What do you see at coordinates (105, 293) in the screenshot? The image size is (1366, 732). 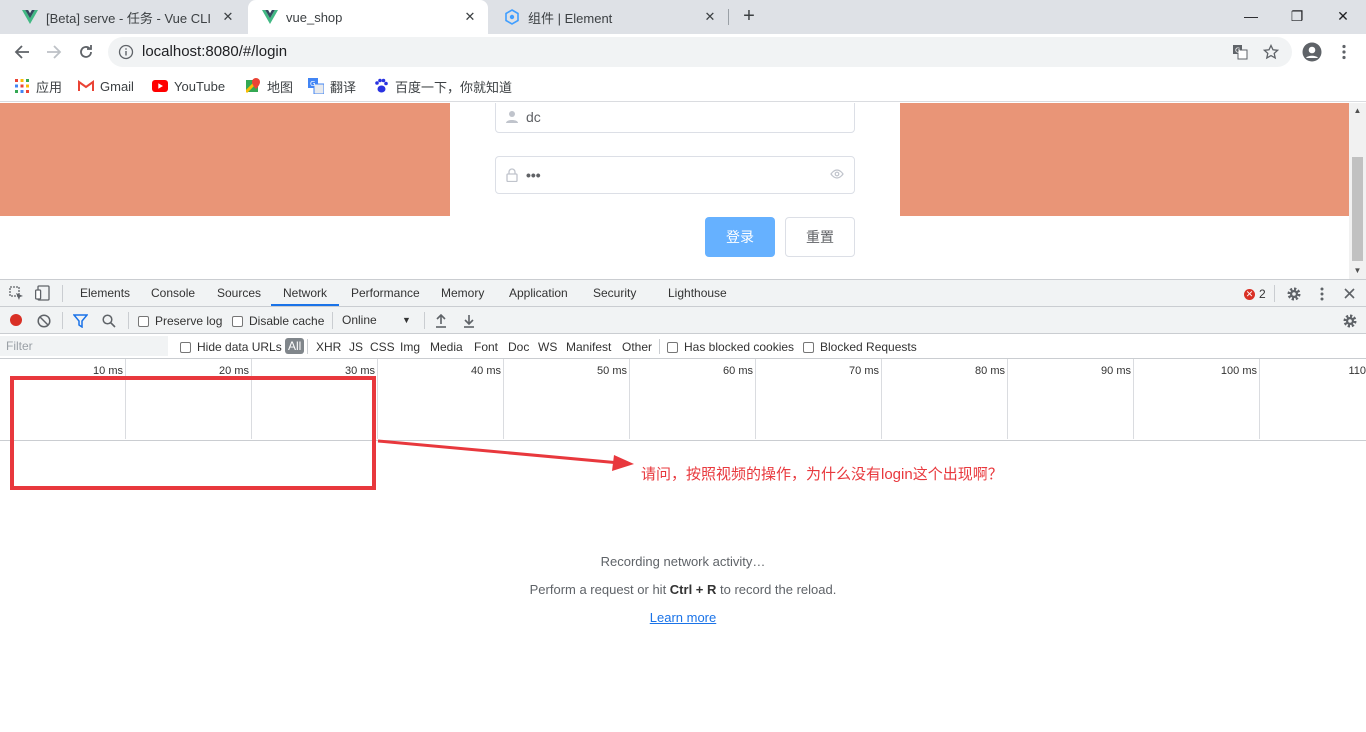 I see `devtools-tab-elements: Elements` at bounding box center [105, 293].